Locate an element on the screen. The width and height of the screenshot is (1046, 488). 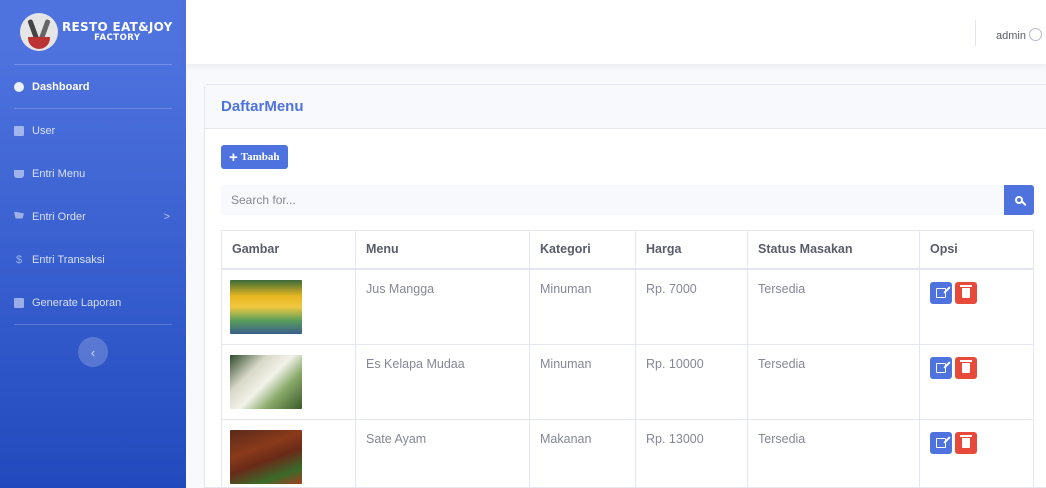
search-bar is located at coordinates (627, 200).